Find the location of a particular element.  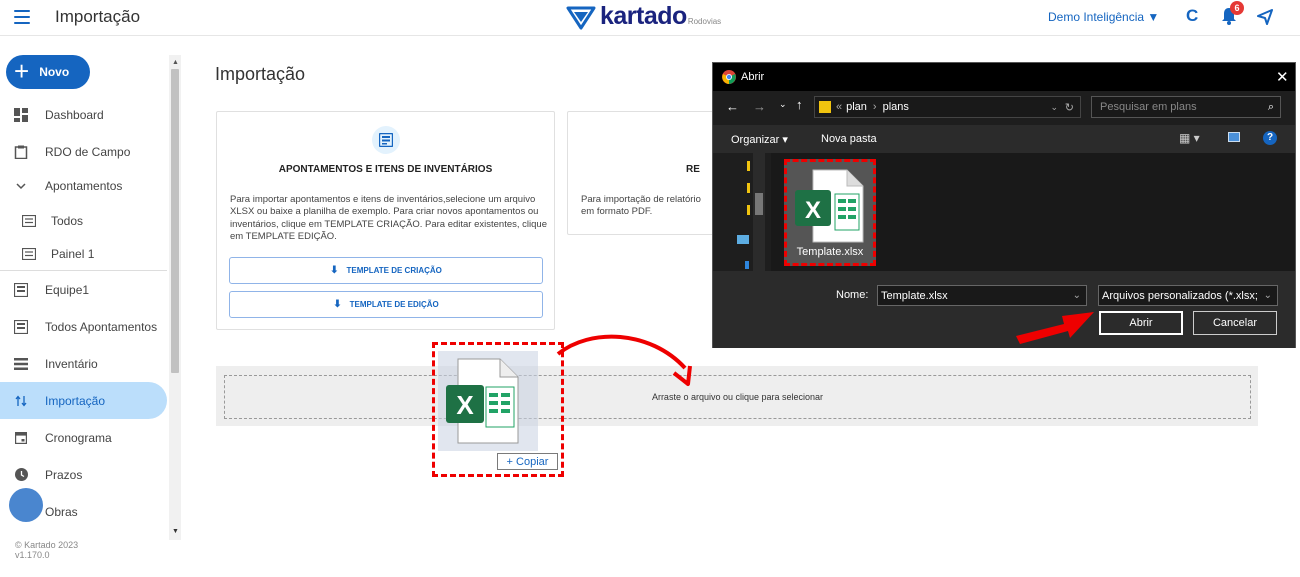

sidebar-item-importacao: Importação is located at coordinates (83, 400).